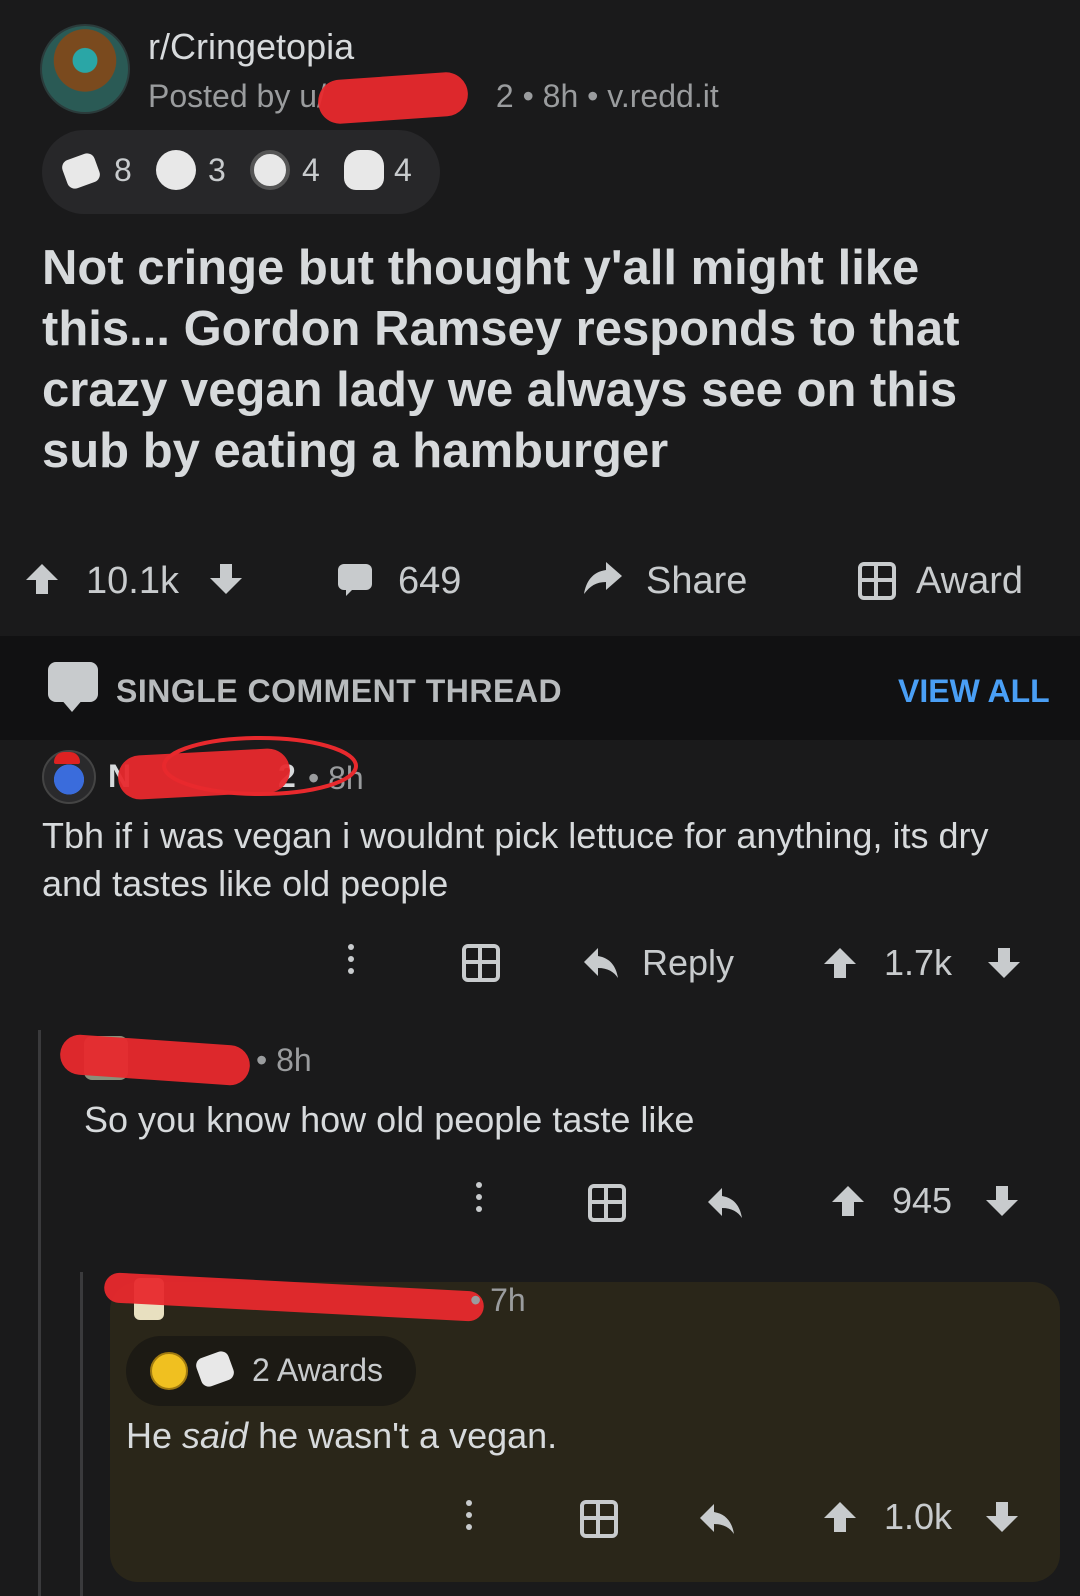 This screenshot has height=1596, width=1080. Describe the element at coordinates (169, 1371) in the screenshot. I see `gold-star-icon` at that location.